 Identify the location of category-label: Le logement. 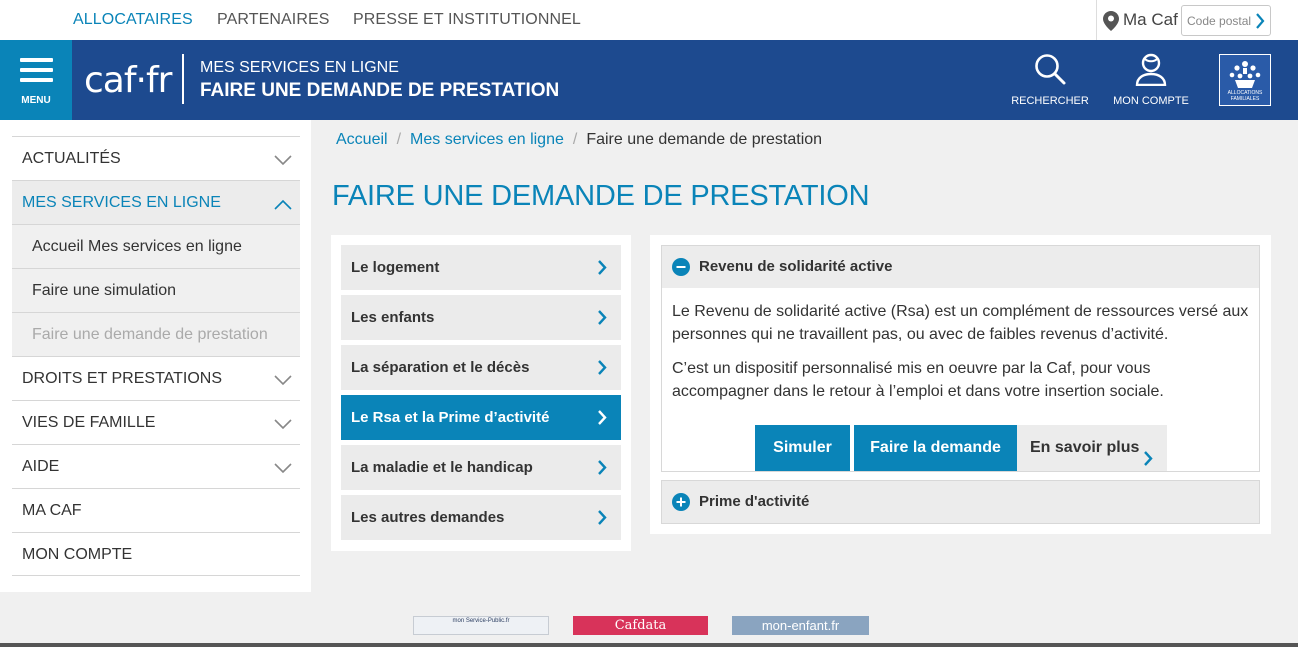
(395, 267).